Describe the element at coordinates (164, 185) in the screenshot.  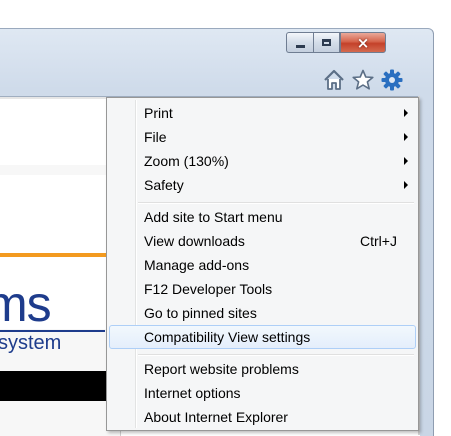
I see `menu-item-label: Safety` at that location.